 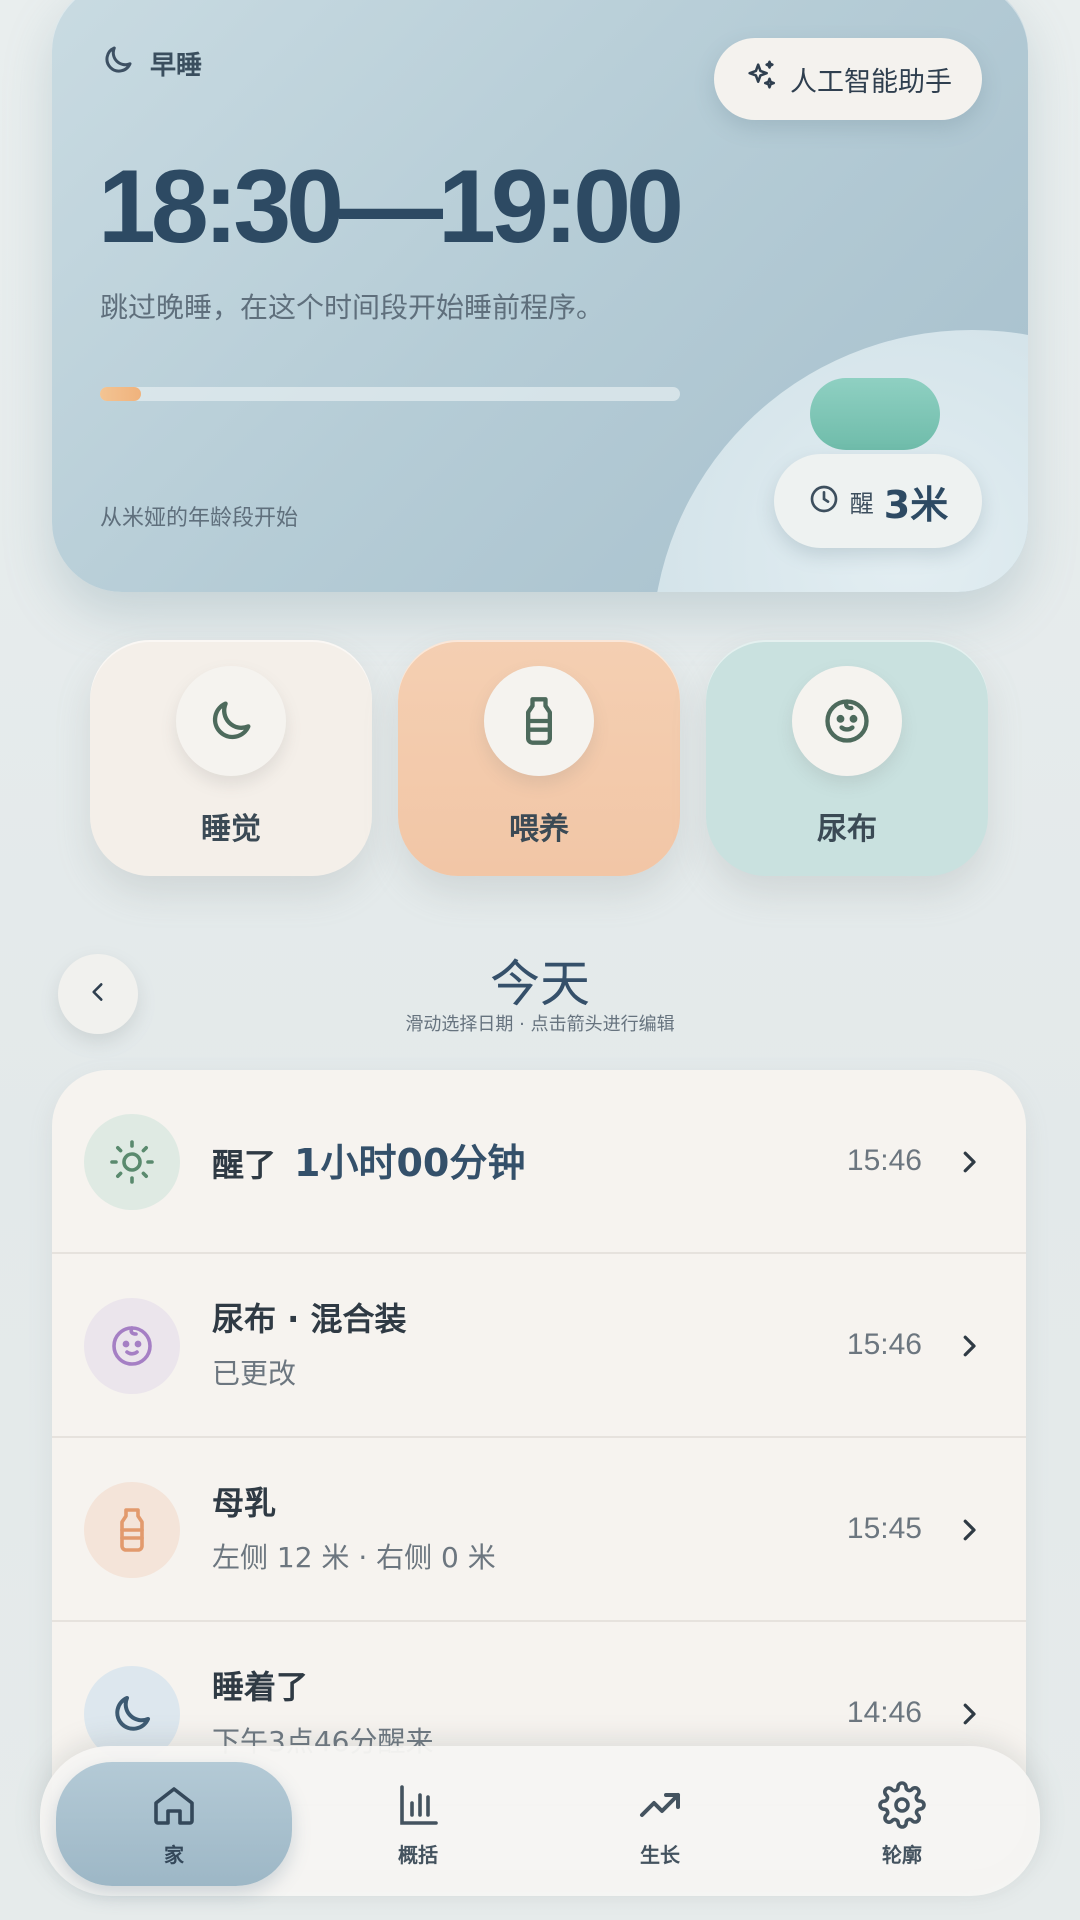 What do you see at coordinates (540, 1821) in the screenshot?
I see `bottom-nav: 家 概括 生长 轮廓` at bounding box center [540, 1821].